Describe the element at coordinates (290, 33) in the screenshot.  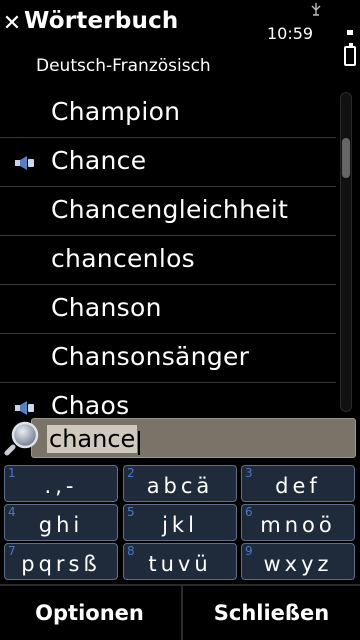
I see `clock: 10:59` at that location.